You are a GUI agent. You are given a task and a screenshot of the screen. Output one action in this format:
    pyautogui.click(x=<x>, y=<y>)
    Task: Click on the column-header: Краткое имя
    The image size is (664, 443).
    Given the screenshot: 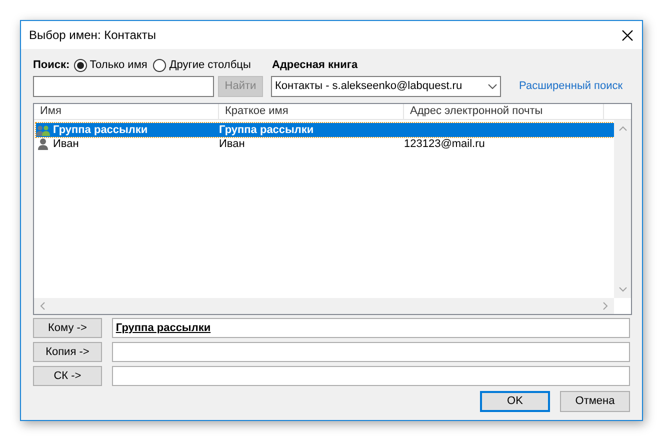 What is the action you would take?
    pyautogui.click(x=311, y=111)
    